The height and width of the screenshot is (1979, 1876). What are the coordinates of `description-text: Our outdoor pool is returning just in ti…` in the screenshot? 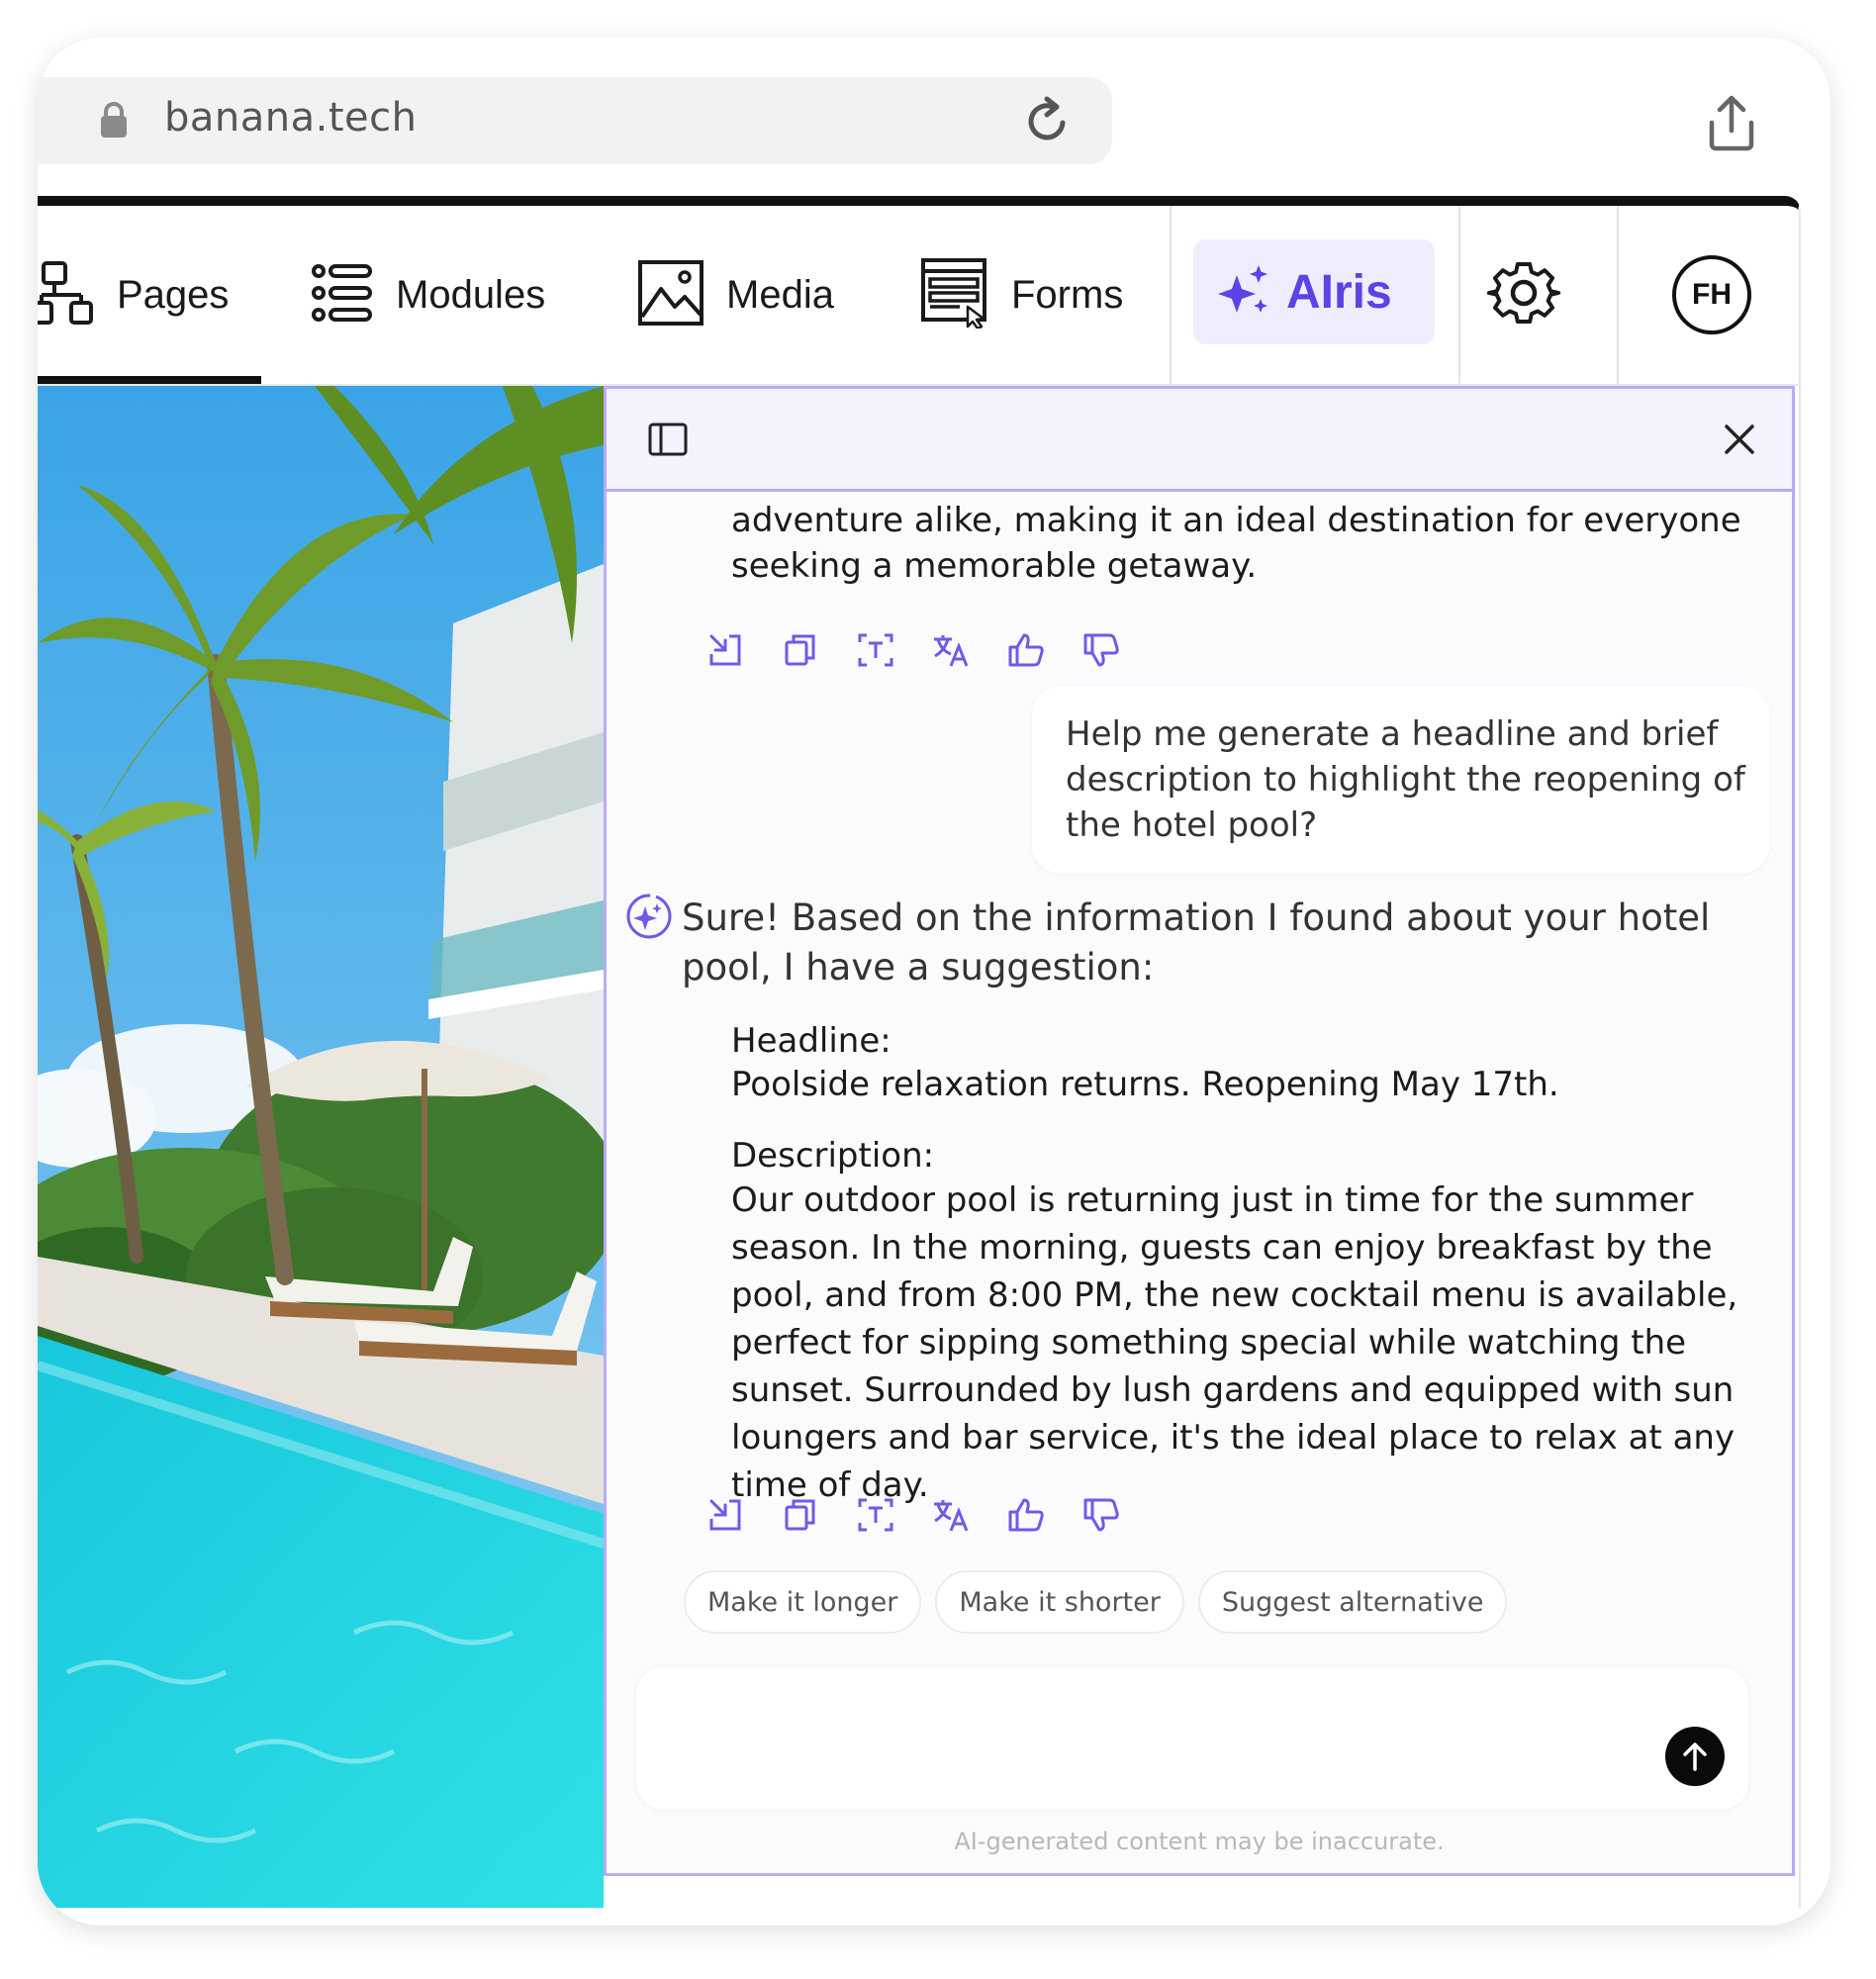 It's located at (1234, 1343).